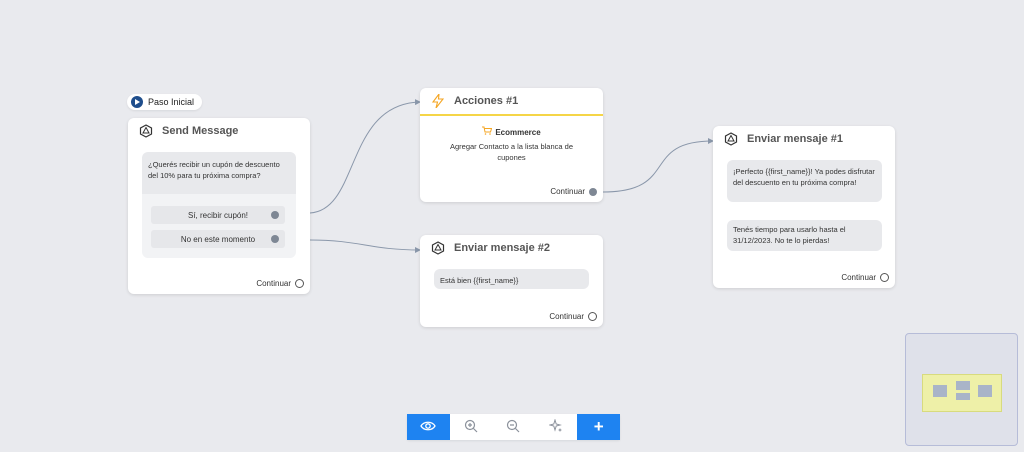 The image size is (1024, 452). Describe the element at coordinates (518, 132) in the screenshot. I see `action-category: Ecommerce` at that location.